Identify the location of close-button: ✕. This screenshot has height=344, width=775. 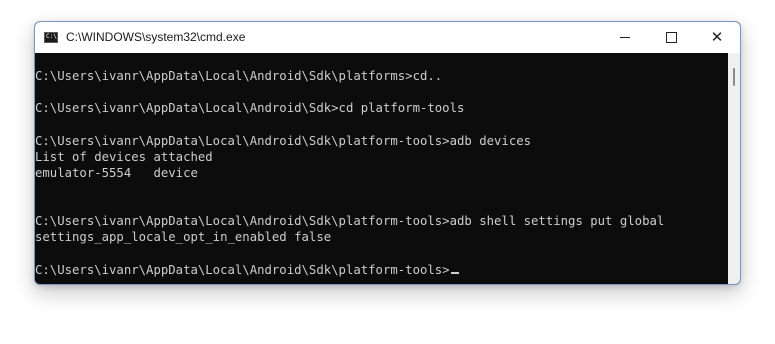
(717, 37).